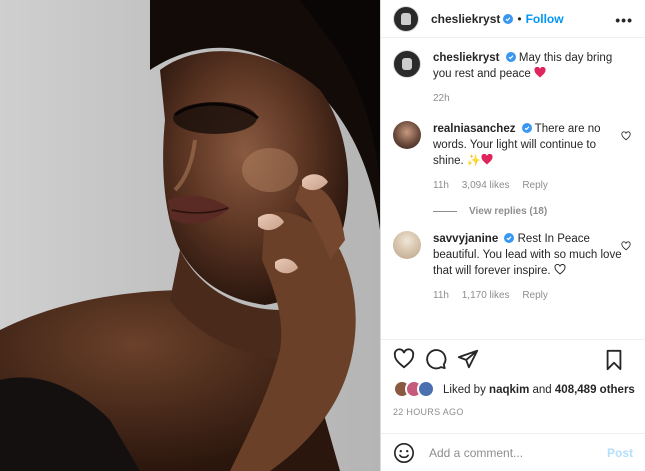 This screenshot has height=471, width=645. What do you see at coordinates (624, 20) in the screenshot?
I see `more-options-button: •••` at bounding box center [624, 20].